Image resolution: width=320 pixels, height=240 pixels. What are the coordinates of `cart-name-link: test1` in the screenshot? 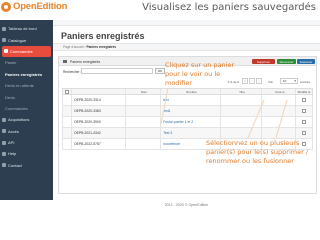 It's located at (191, 111).